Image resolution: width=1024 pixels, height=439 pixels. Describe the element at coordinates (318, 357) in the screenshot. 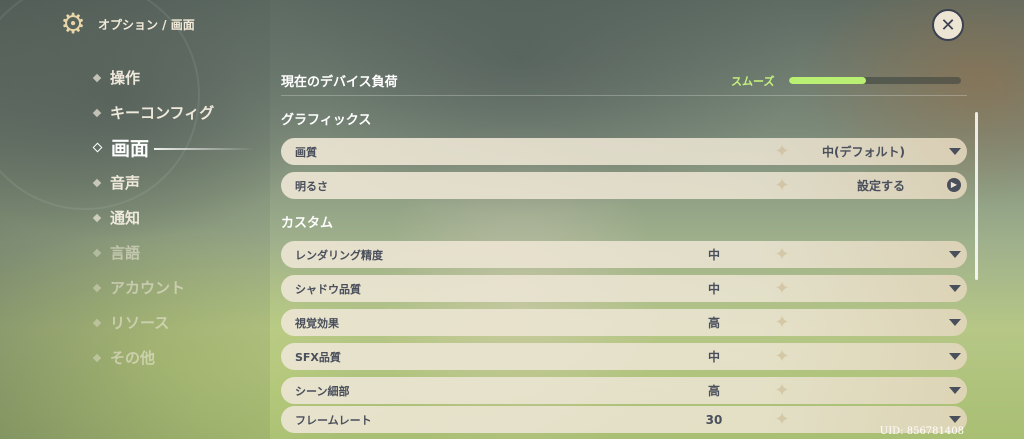

I see `setting-label: SFX品質` at that location.